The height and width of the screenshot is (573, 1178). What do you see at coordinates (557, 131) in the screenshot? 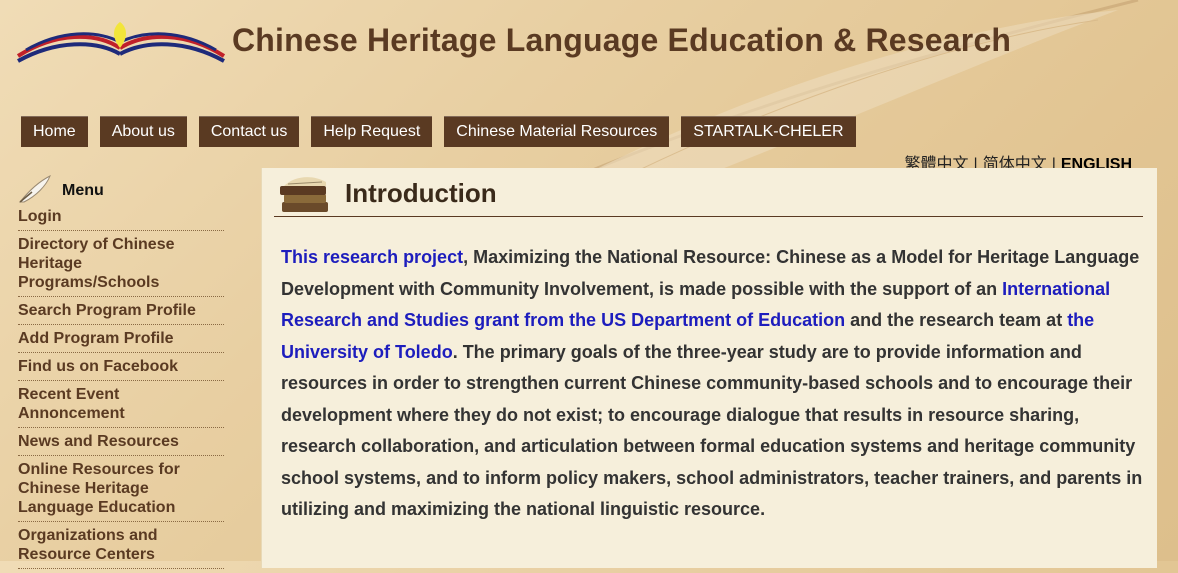
I see `nav-chinese-material-resources: Chinese Material Resources` at bounding box center [557, 131].